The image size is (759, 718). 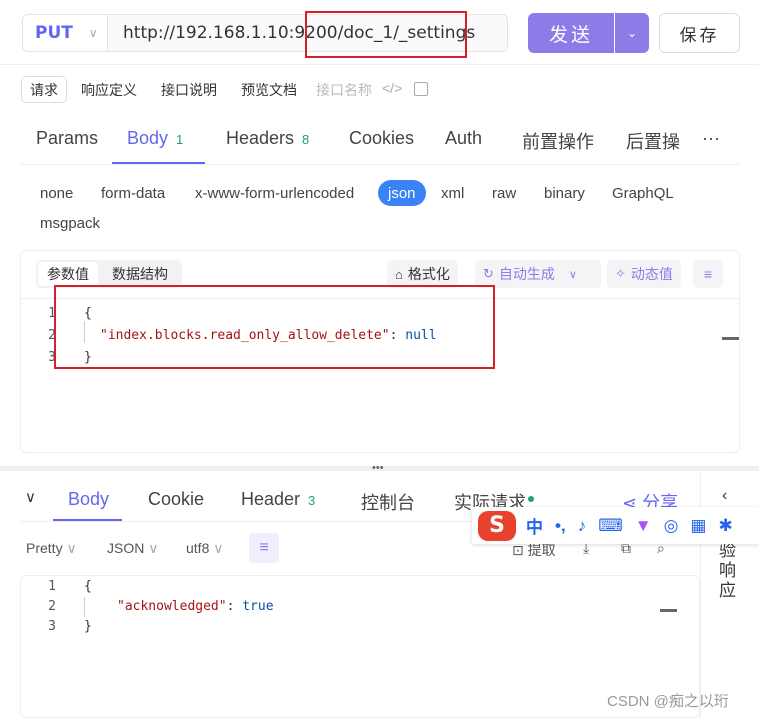 I want to click on tab-headers: Headers 8, so click(x=267, y=145).